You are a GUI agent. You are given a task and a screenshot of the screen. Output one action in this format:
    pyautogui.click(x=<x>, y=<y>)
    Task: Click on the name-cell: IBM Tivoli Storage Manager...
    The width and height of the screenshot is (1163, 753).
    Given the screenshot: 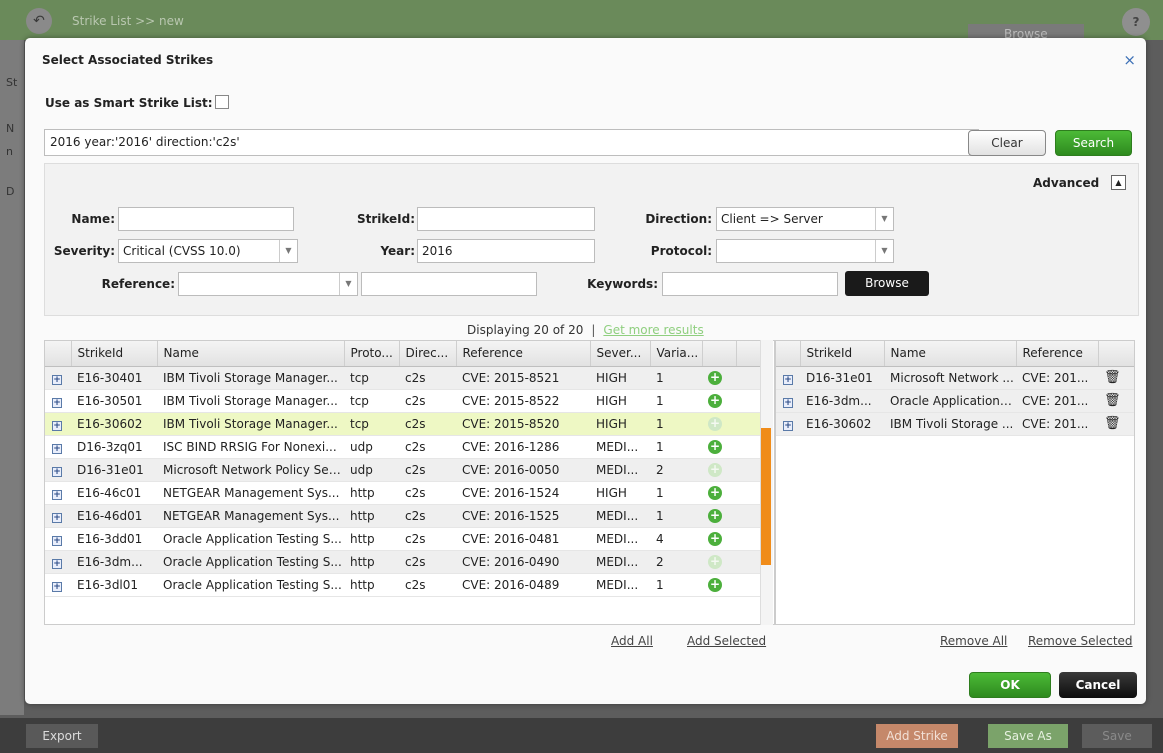 What is the action you would take?
    pyautogui.click(x=250, y=424)
    